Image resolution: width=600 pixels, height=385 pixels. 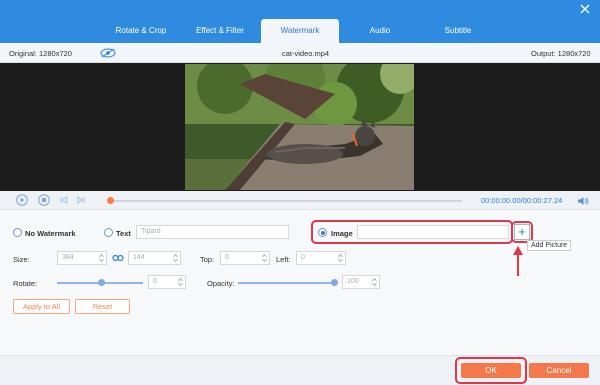 I want to click on top-input: 0, so click(x=245, y=258).